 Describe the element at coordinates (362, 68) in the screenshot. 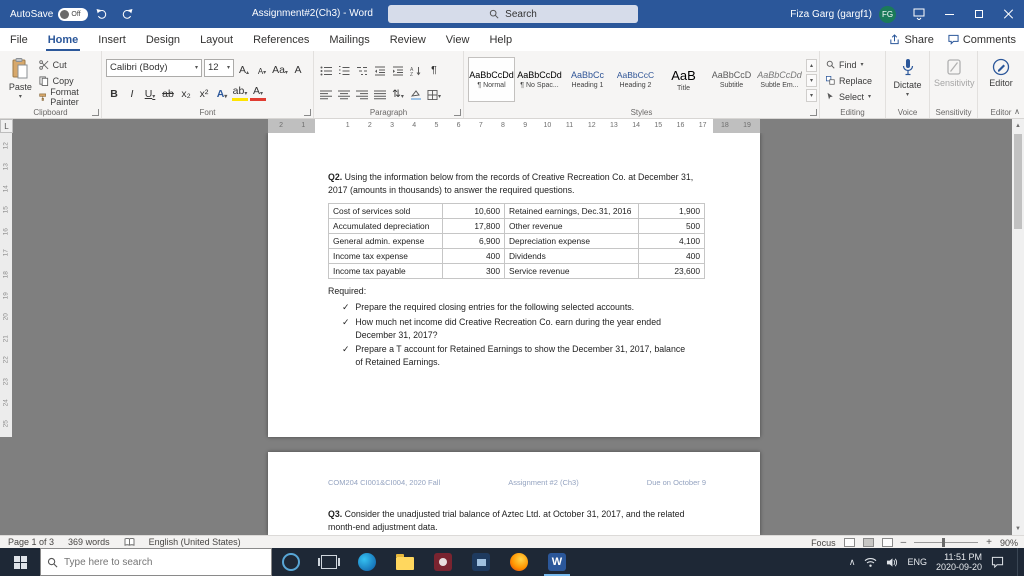

I see `multilevel-list-button` at that location.